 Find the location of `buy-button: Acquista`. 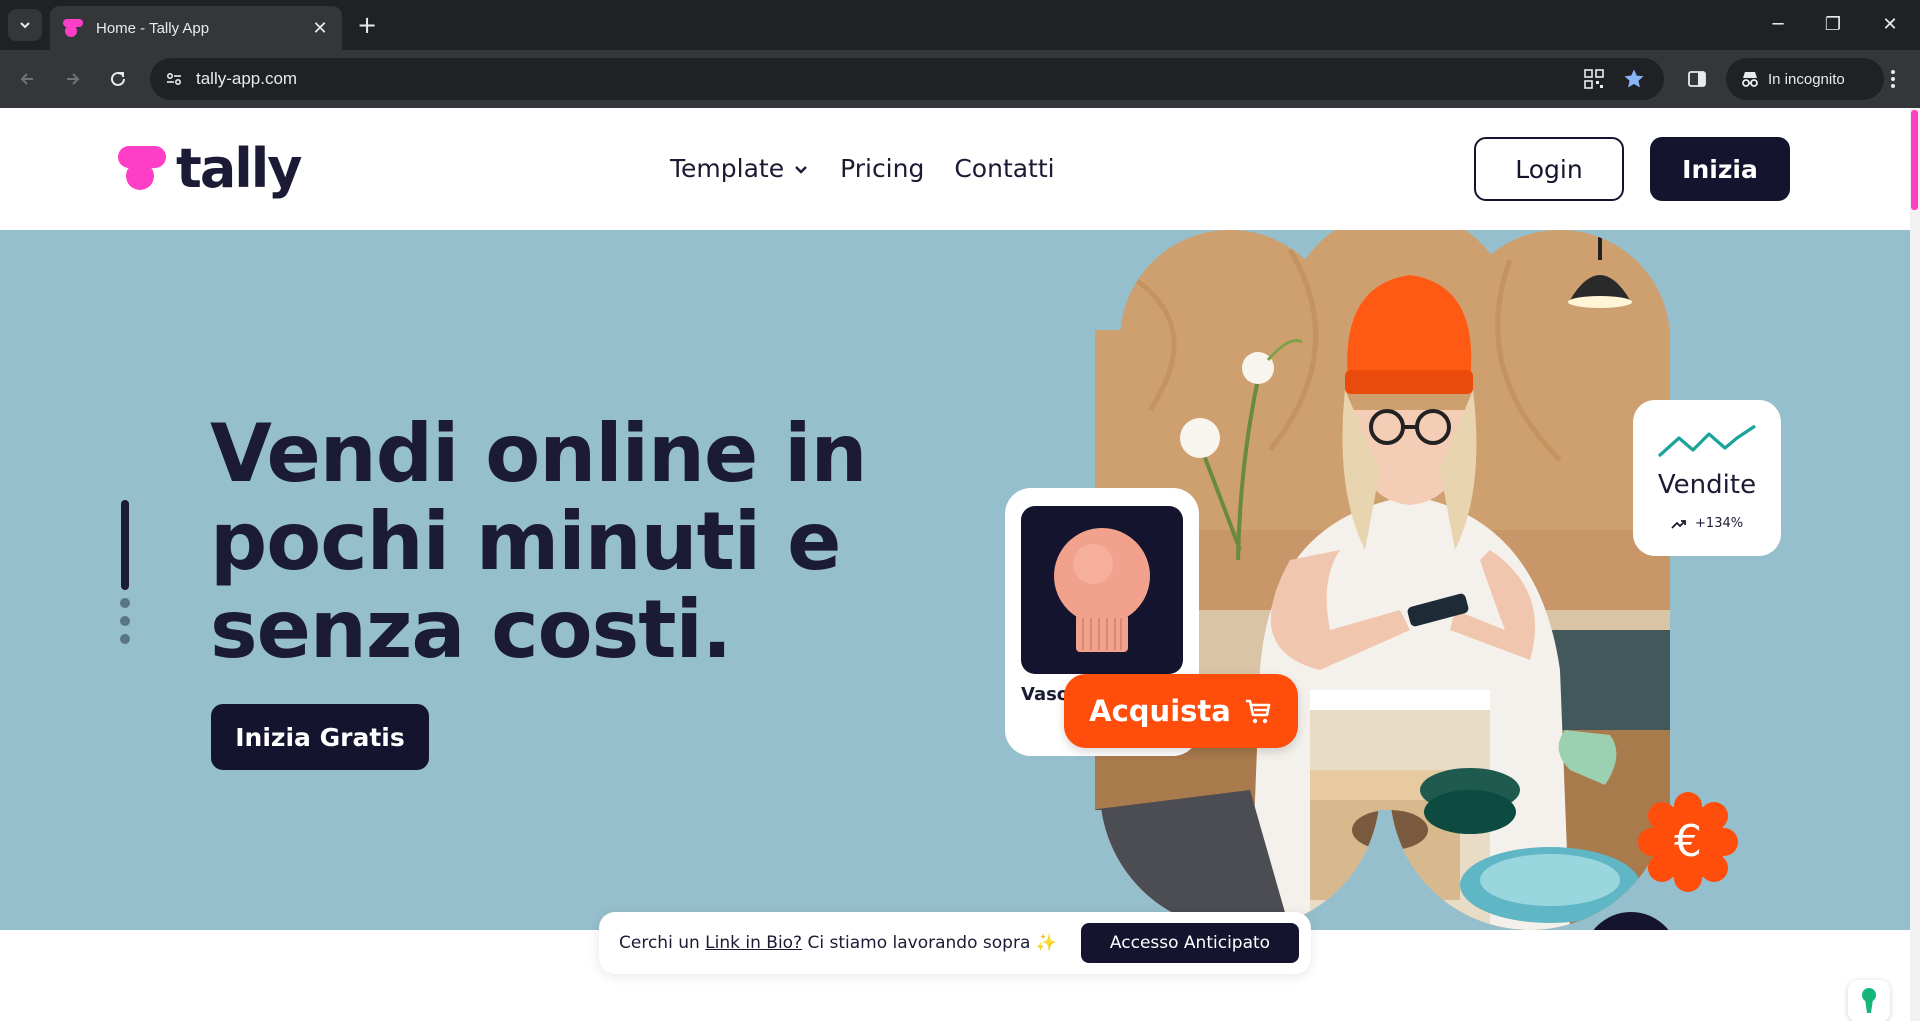

buy-button: Acquista is located at coordinates (1181, 711).